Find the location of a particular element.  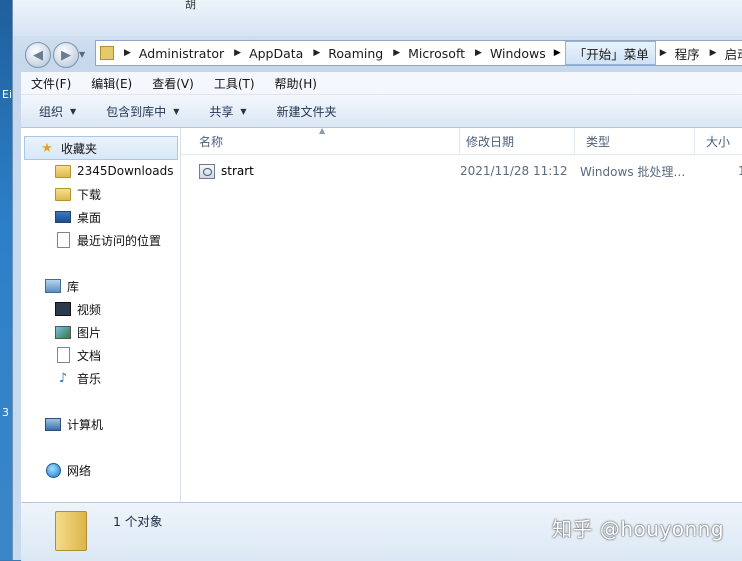

command-bar: 组织 ▼ 包含到库中 ▼ 共享 ▼ 新建文件夹 is located at coordinates (381, 111).